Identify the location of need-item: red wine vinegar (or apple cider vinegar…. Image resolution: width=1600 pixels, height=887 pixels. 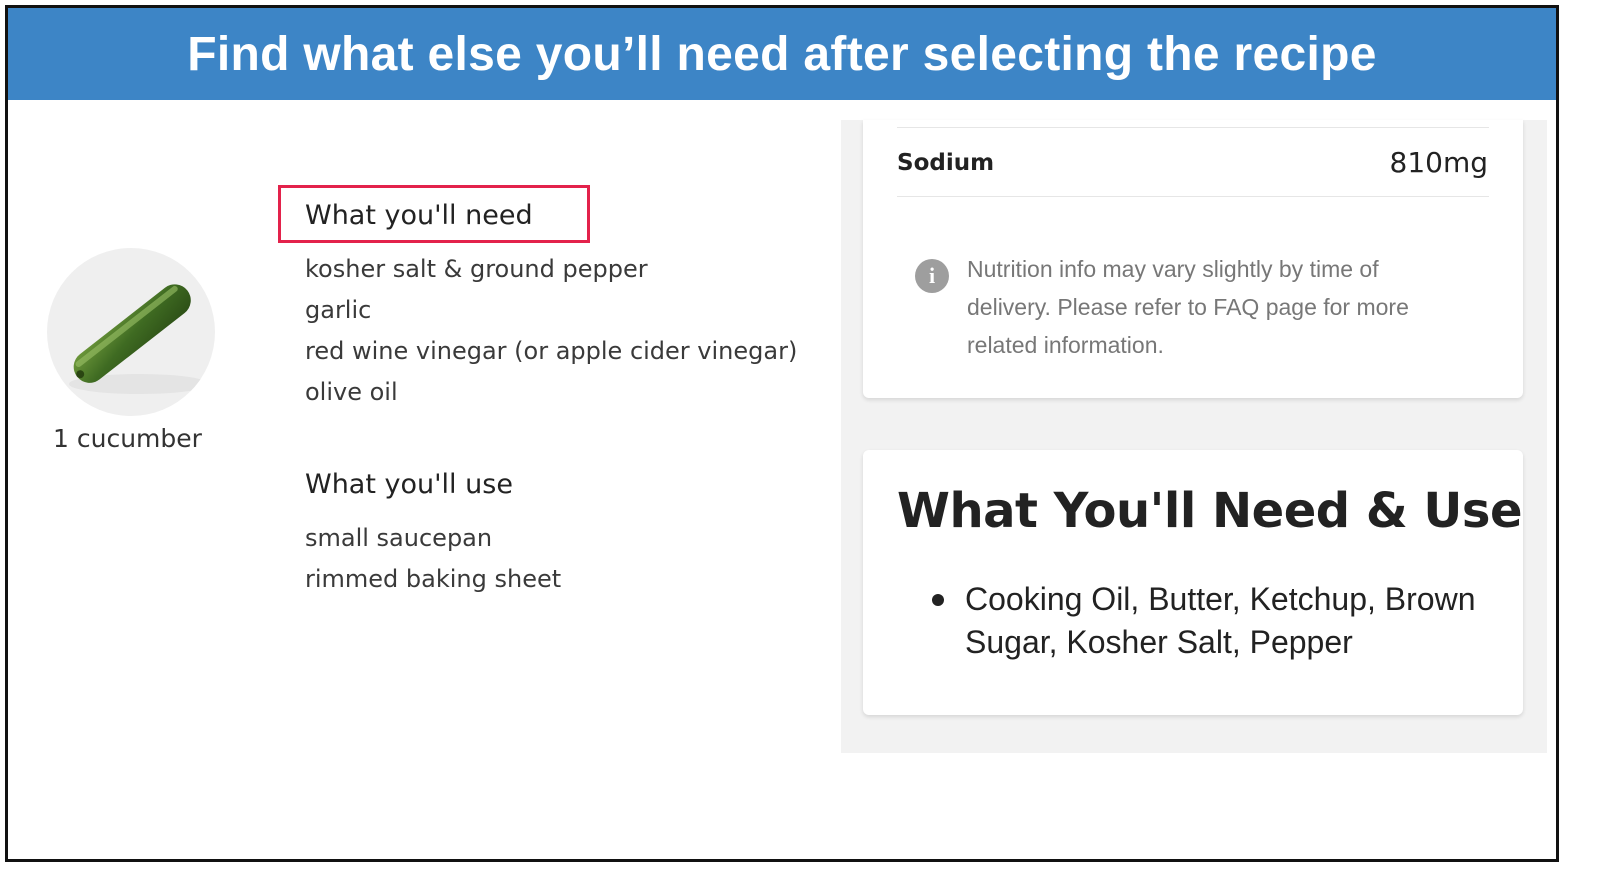
(551, 351).